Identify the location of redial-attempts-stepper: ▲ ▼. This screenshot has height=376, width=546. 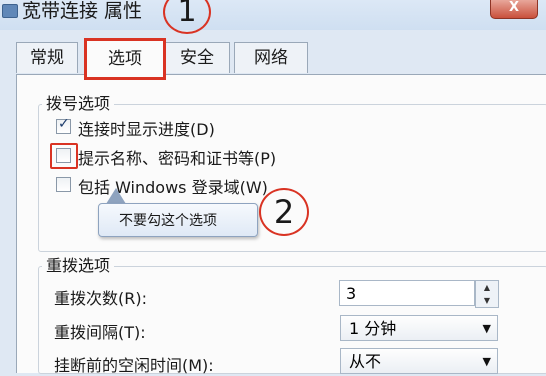
(487, 294).